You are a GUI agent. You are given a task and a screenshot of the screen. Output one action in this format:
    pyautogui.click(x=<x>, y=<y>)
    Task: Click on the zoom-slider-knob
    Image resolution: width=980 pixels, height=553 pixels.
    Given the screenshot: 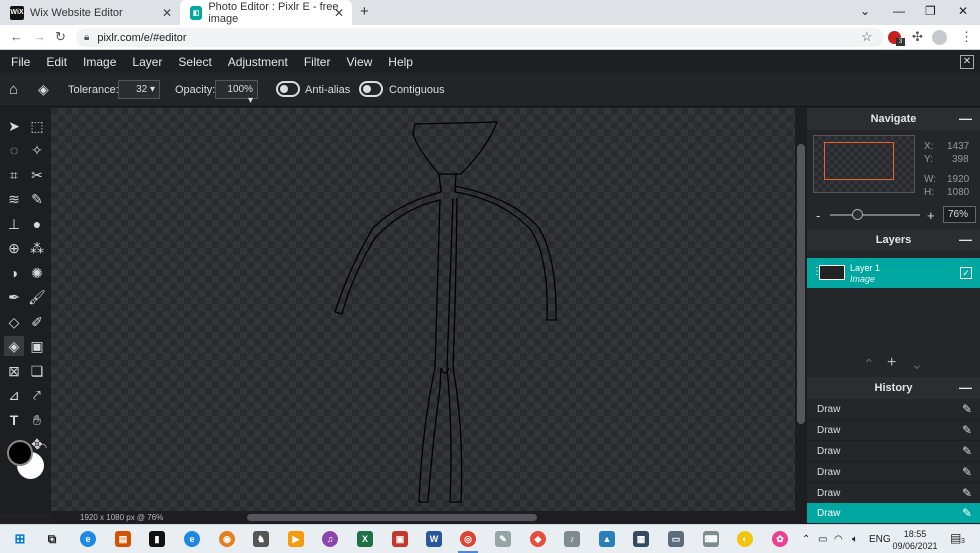 What is the action you would take?
    pyautogui.click(x=857, y=214)
    